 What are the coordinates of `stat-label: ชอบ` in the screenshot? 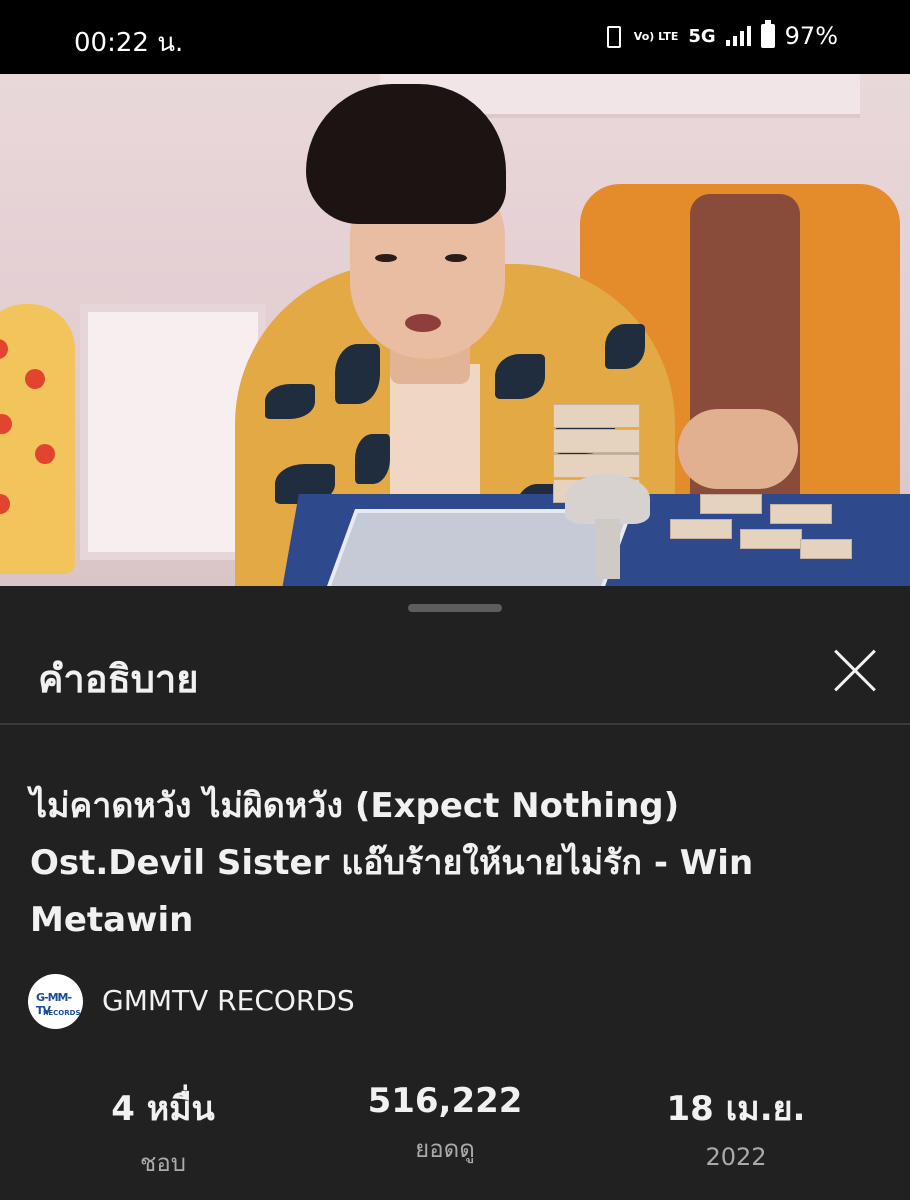 It's located at (163, 1163).